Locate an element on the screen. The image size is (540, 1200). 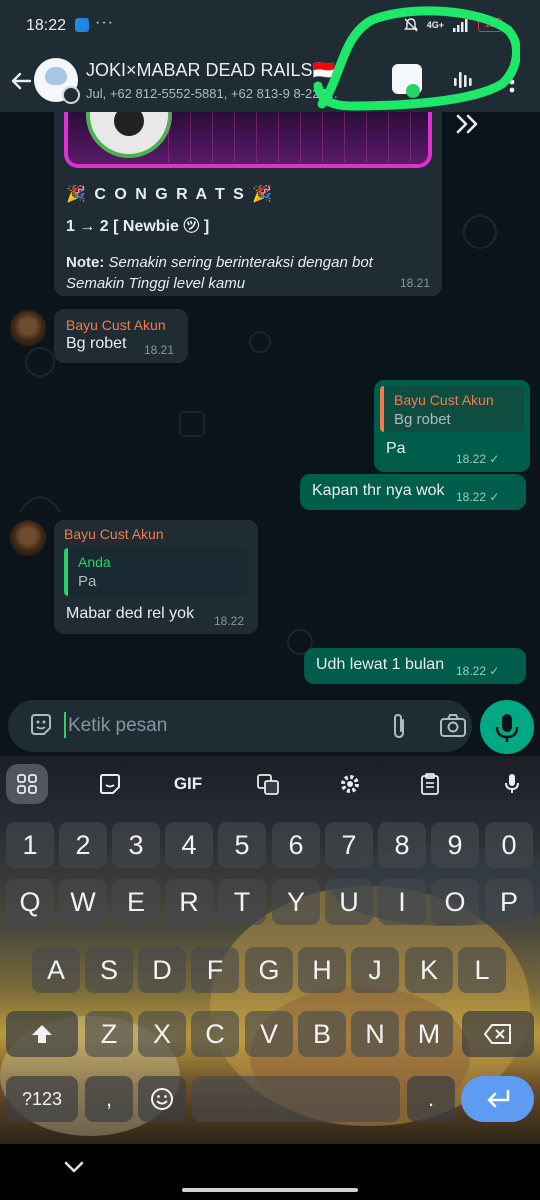
backspace-icon is located at coordinates (497, 1034).